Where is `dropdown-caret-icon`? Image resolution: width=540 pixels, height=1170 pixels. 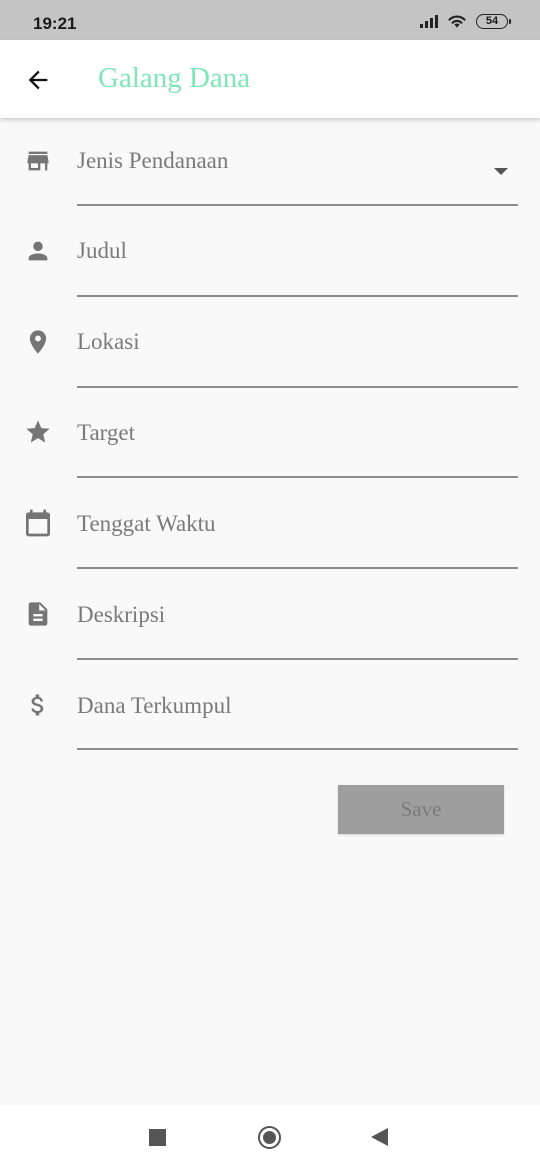
dropdown-caret-icon is located at coordinates (501, 171).